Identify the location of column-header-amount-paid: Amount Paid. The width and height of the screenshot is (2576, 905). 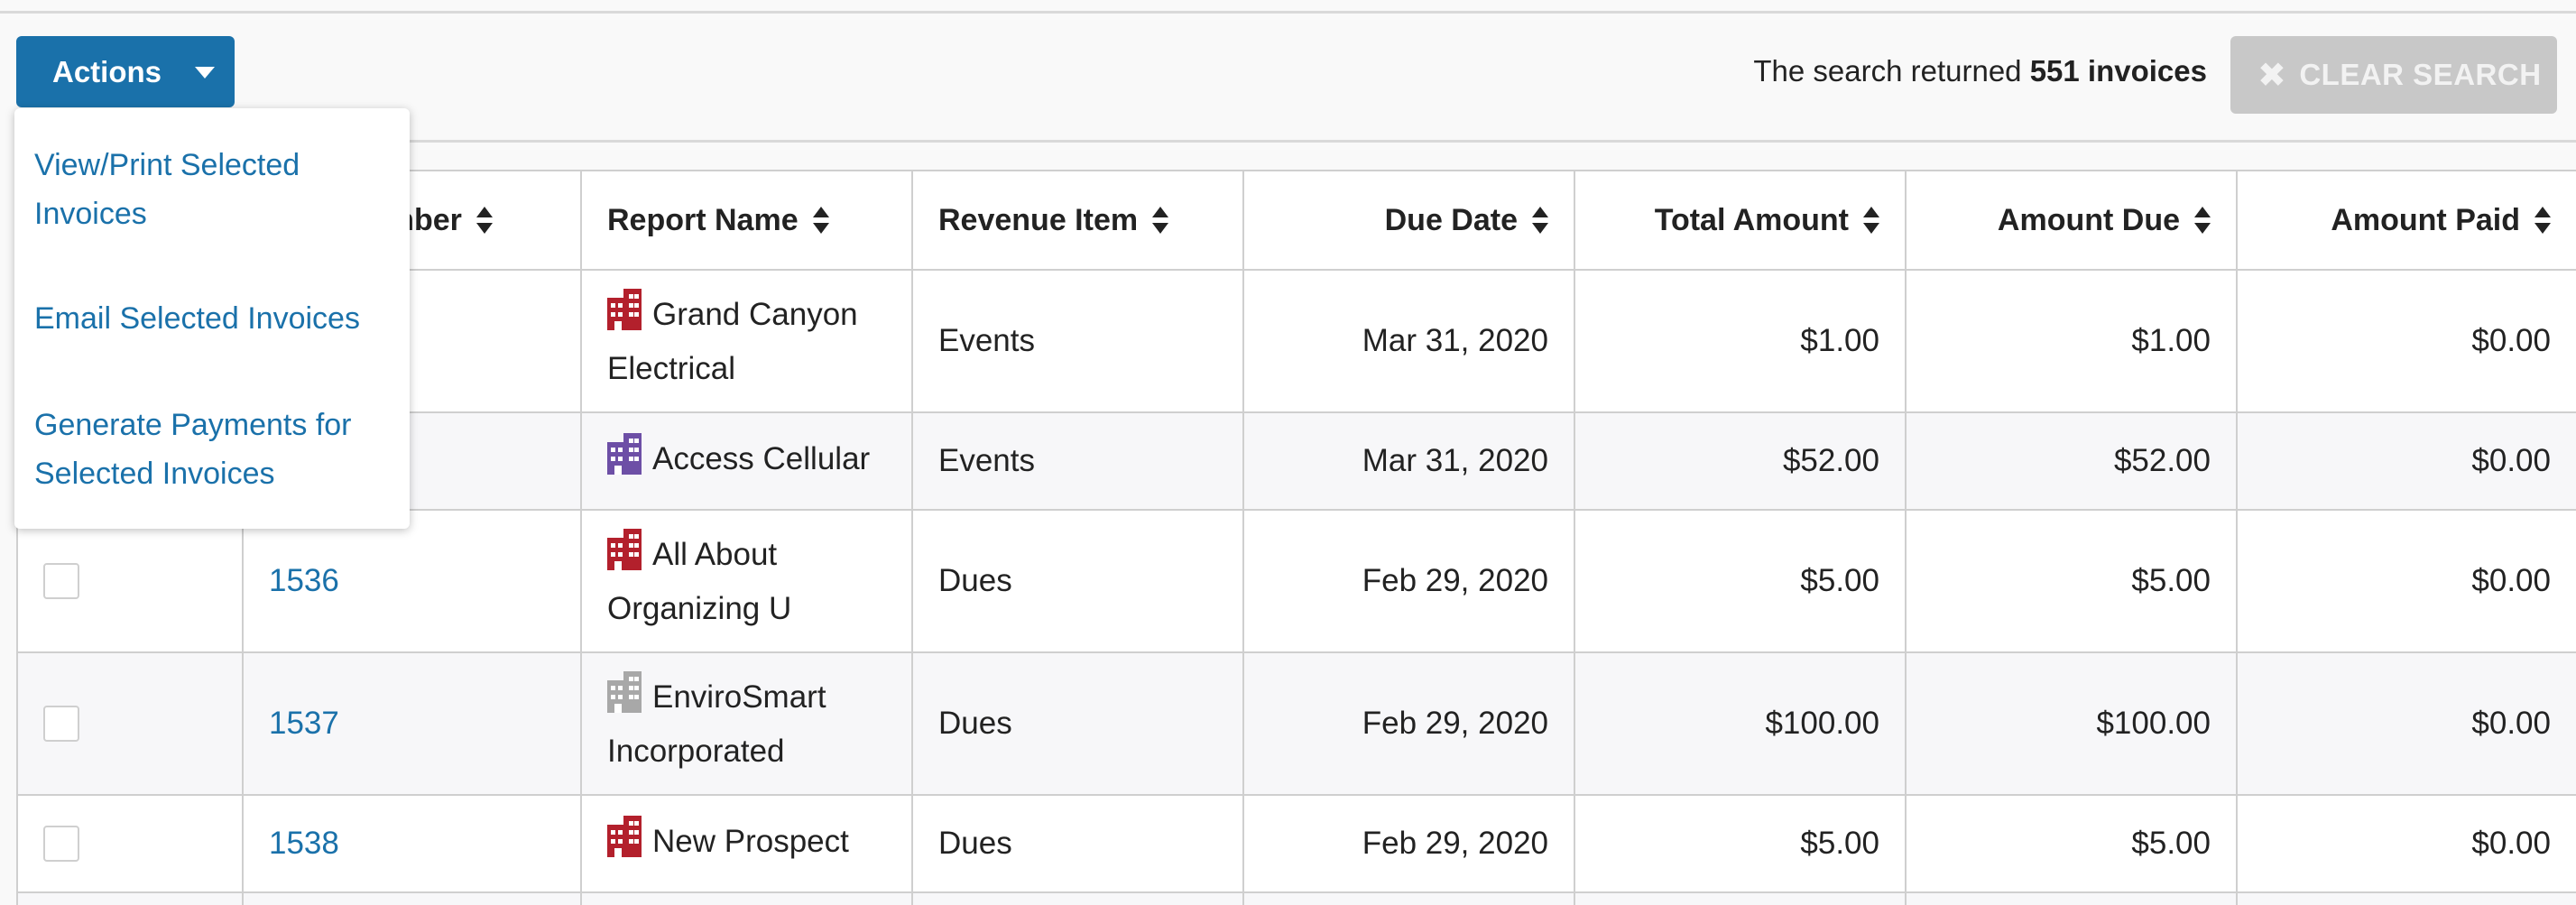
(2407, 220).